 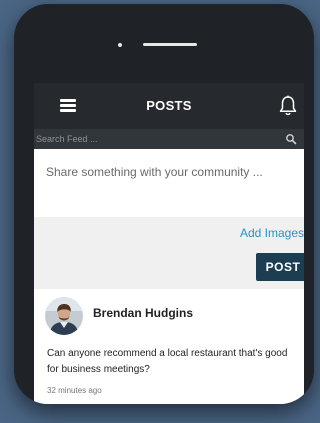 What do you see at coordinates (170, 44) in the screenshot?
I see `speaker-grille` at bounding box center [170, 44].